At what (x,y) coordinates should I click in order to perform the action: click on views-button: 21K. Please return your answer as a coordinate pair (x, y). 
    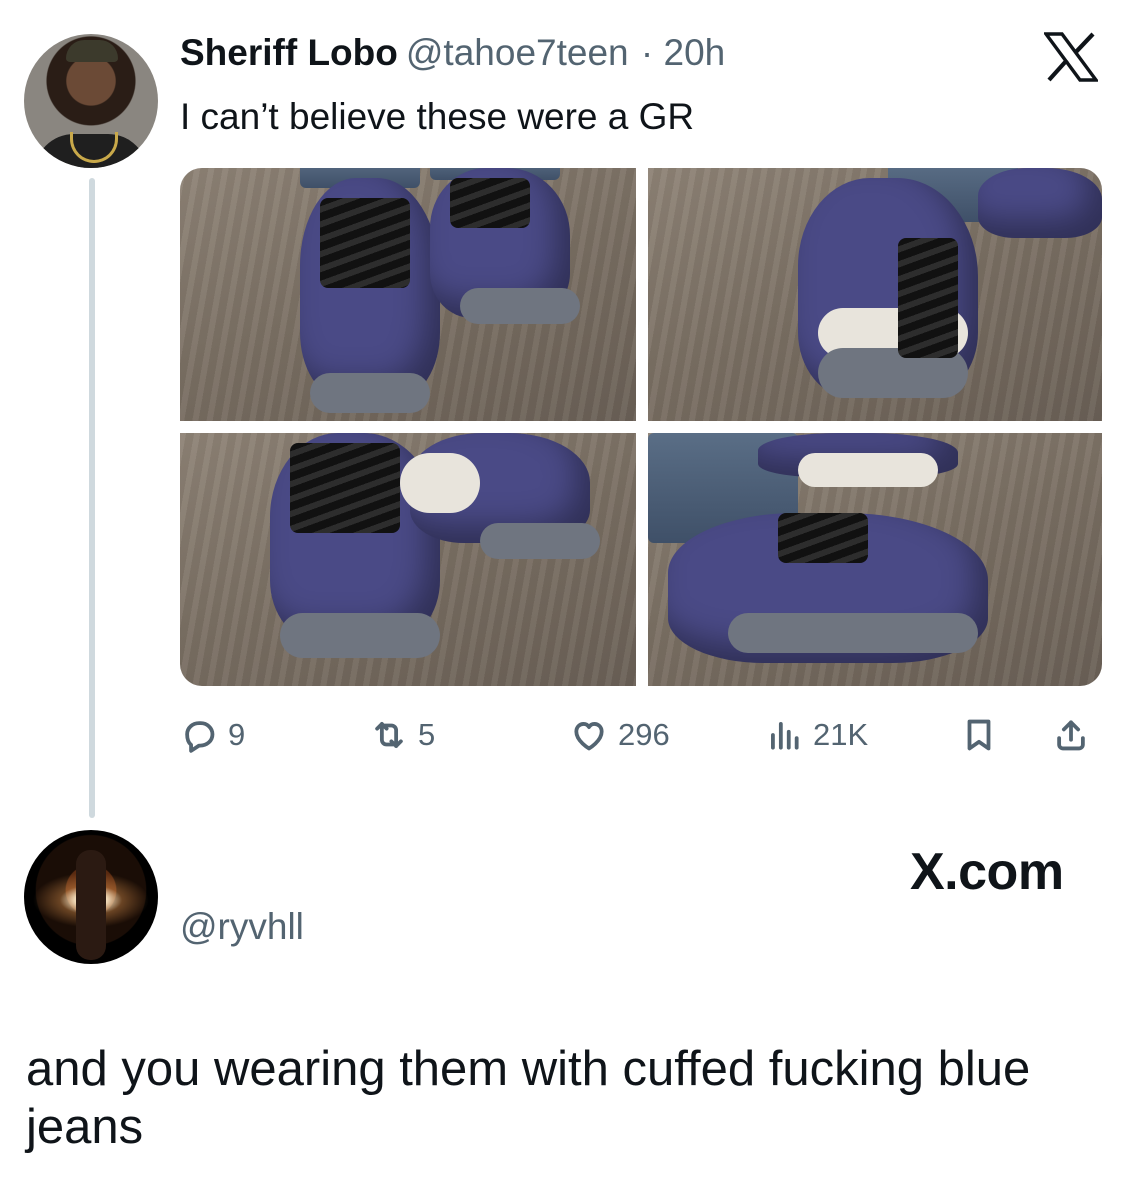
    Looking at the image, I should click on (816, 735).